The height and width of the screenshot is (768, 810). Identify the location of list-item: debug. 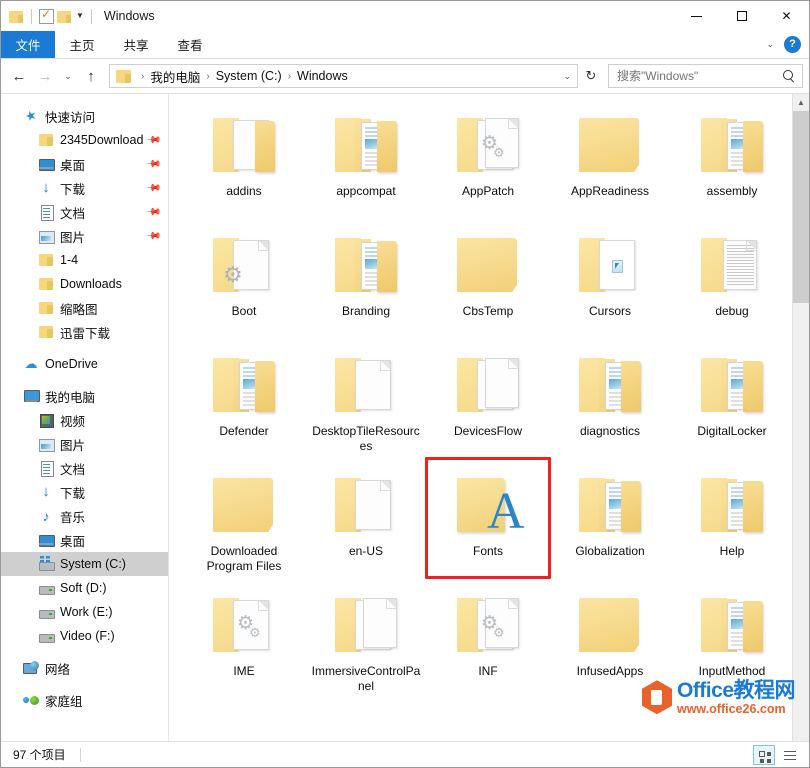
(732, 282).